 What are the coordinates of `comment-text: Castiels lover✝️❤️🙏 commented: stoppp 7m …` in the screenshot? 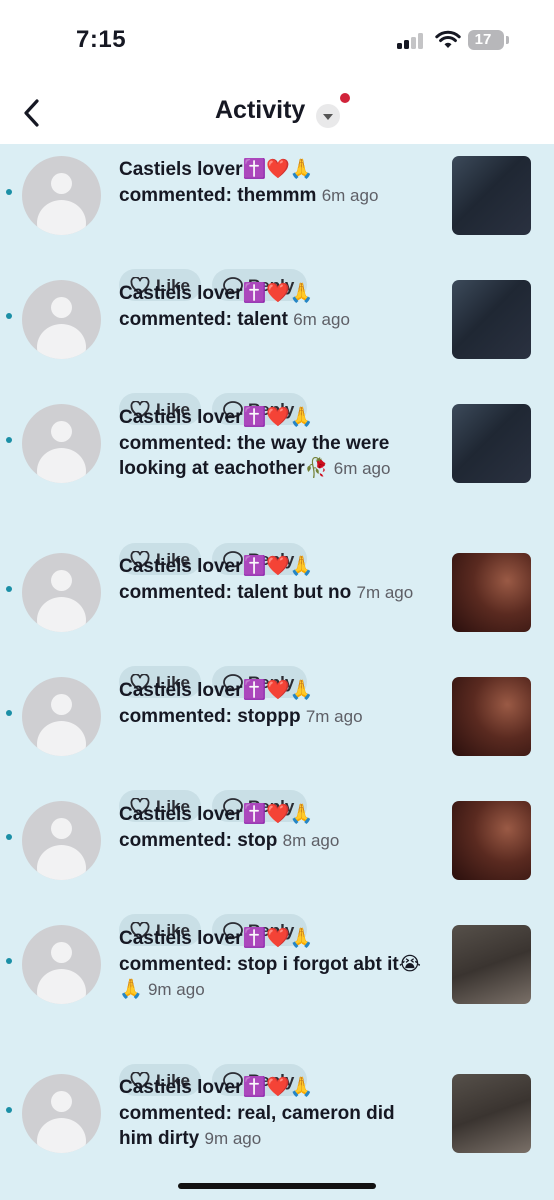 It's located at (275, 703).